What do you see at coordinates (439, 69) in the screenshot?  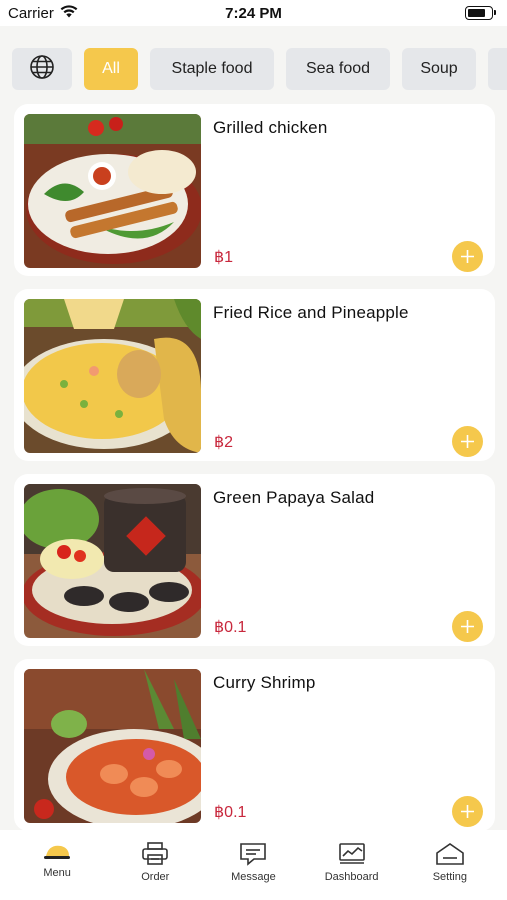 I see `category-tab-soup: Soup` at bounding box center [439, 69].